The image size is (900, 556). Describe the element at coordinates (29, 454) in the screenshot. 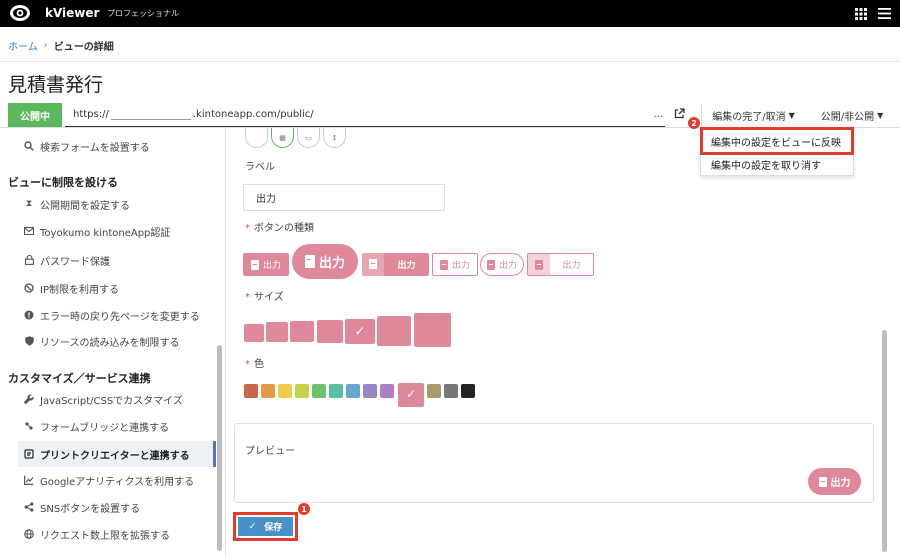

I see `document-icon` at that location.